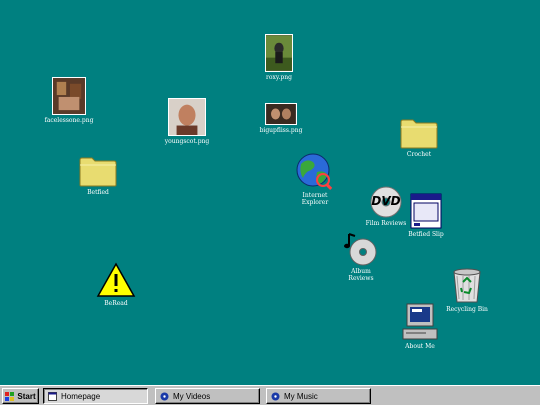 The image size is (540, 405). Describe the element at coordinates (426, 234) in the screenshot. I see `desktop-icon-label: Betfied Slip` at that location.